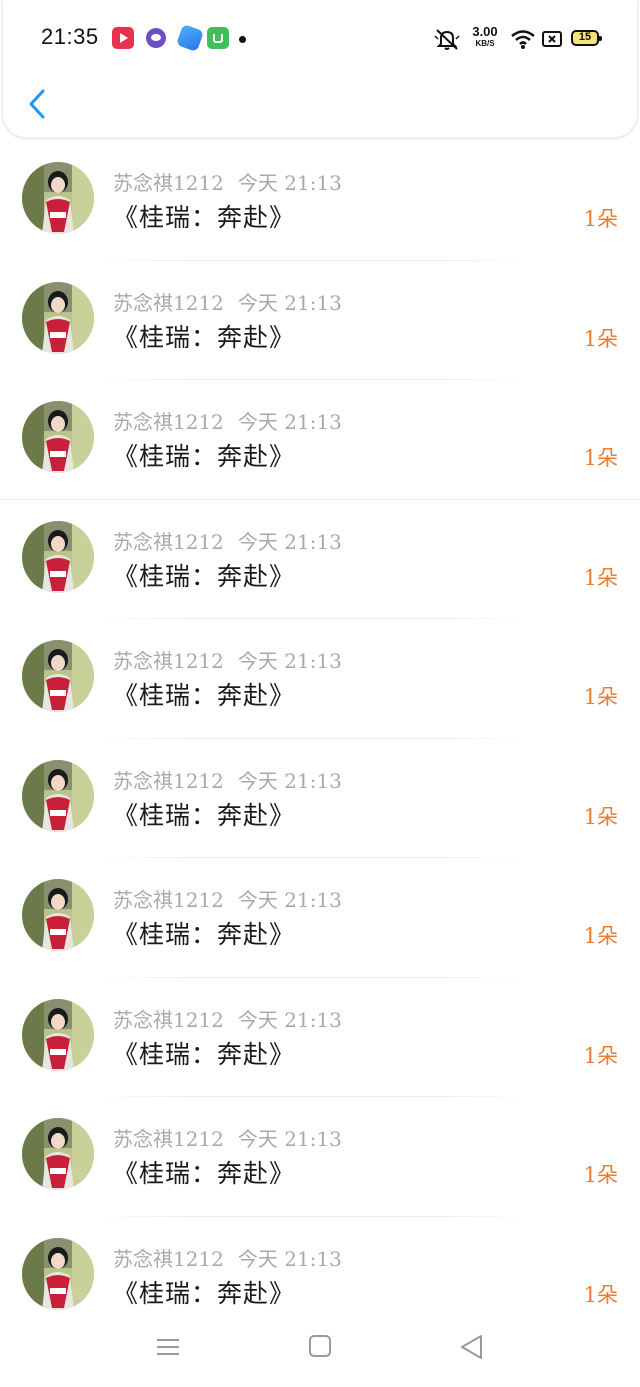  What do you see at coordinates (156, 38) in the screenshot?
I see `purple-app-icon` at bounding box center [156, 38].